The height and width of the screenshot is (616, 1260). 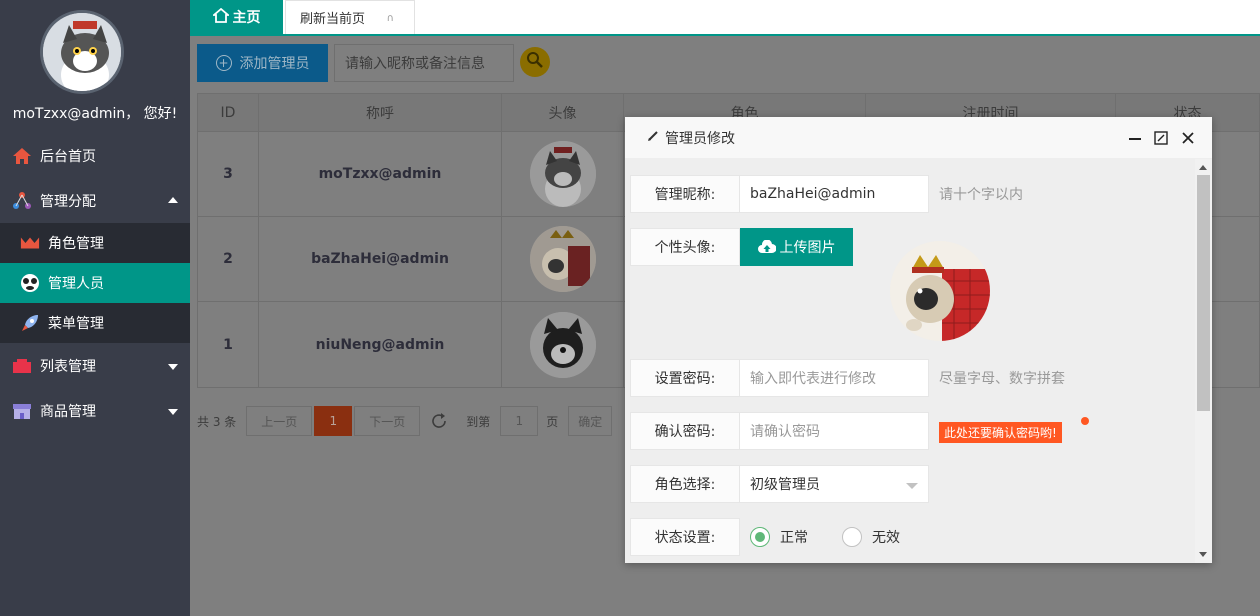 I want to click on status-label: 状态设置:, so click(x=685, y=537).